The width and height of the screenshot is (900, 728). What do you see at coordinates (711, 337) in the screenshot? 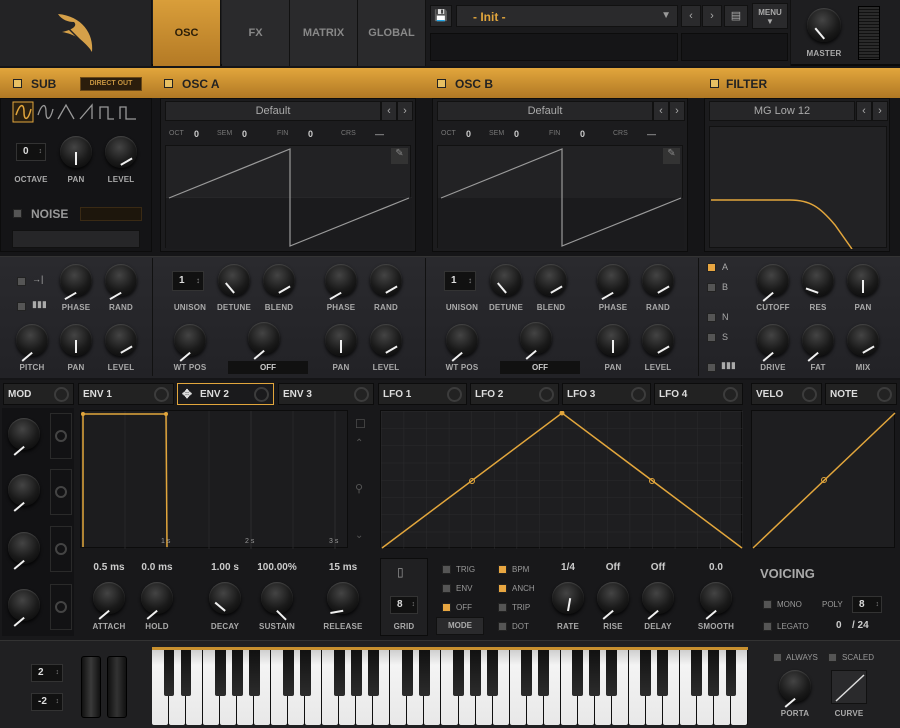
I see `filter-route-s-checkbox` at bounding box center [711, 337].